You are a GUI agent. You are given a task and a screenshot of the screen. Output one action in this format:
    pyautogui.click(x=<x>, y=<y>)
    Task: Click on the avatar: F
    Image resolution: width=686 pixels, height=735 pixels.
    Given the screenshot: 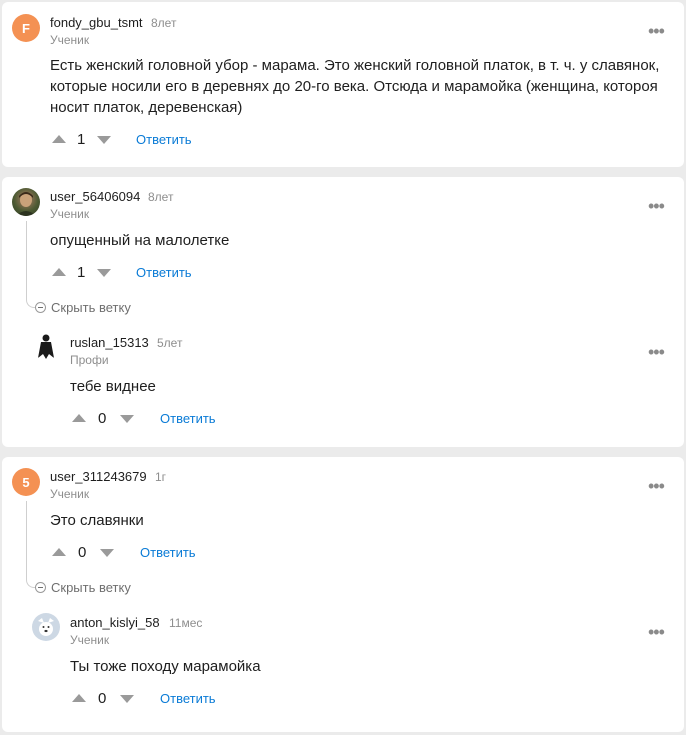 What is the action you would take?
    pyautogui.click(x=26, y=28)
    